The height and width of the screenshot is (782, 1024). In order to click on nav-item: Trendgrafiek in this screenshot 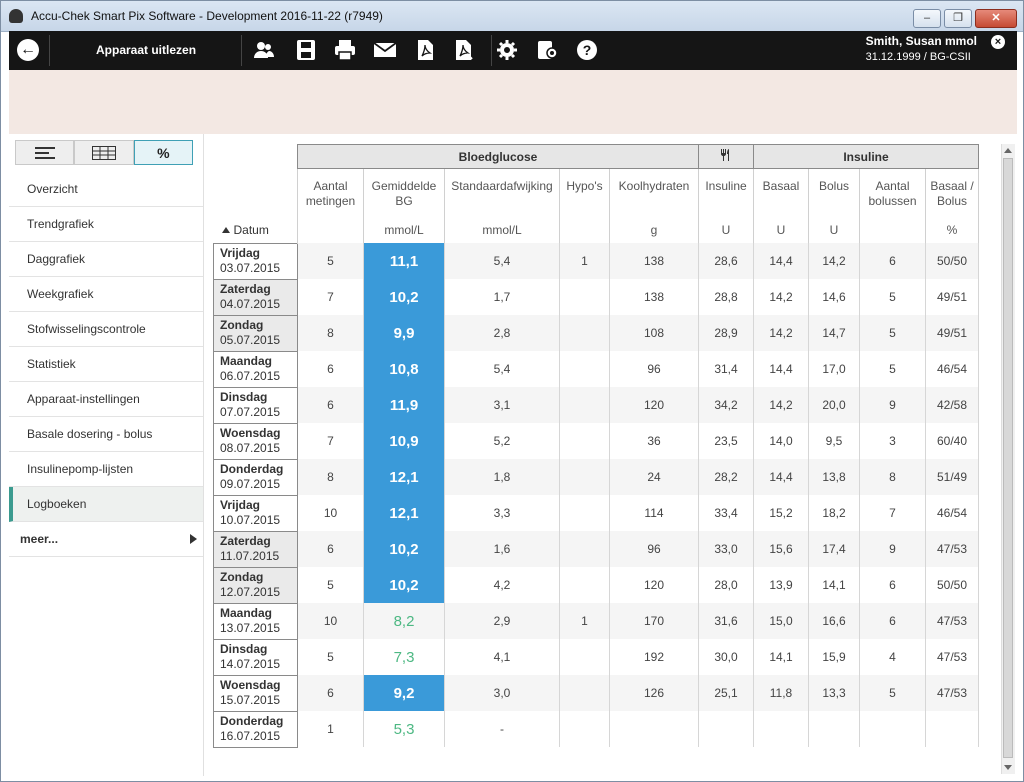, I will do `click(106, 224)`.